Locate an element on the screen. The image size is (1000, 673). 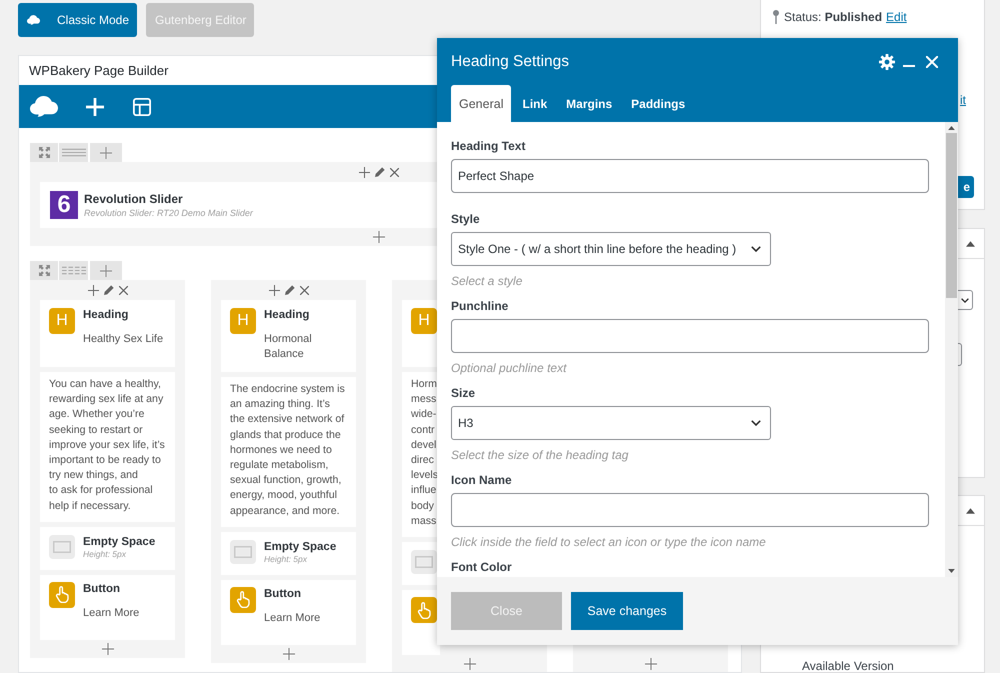
logo-icon: 6 is located at coordinates (64, 205).